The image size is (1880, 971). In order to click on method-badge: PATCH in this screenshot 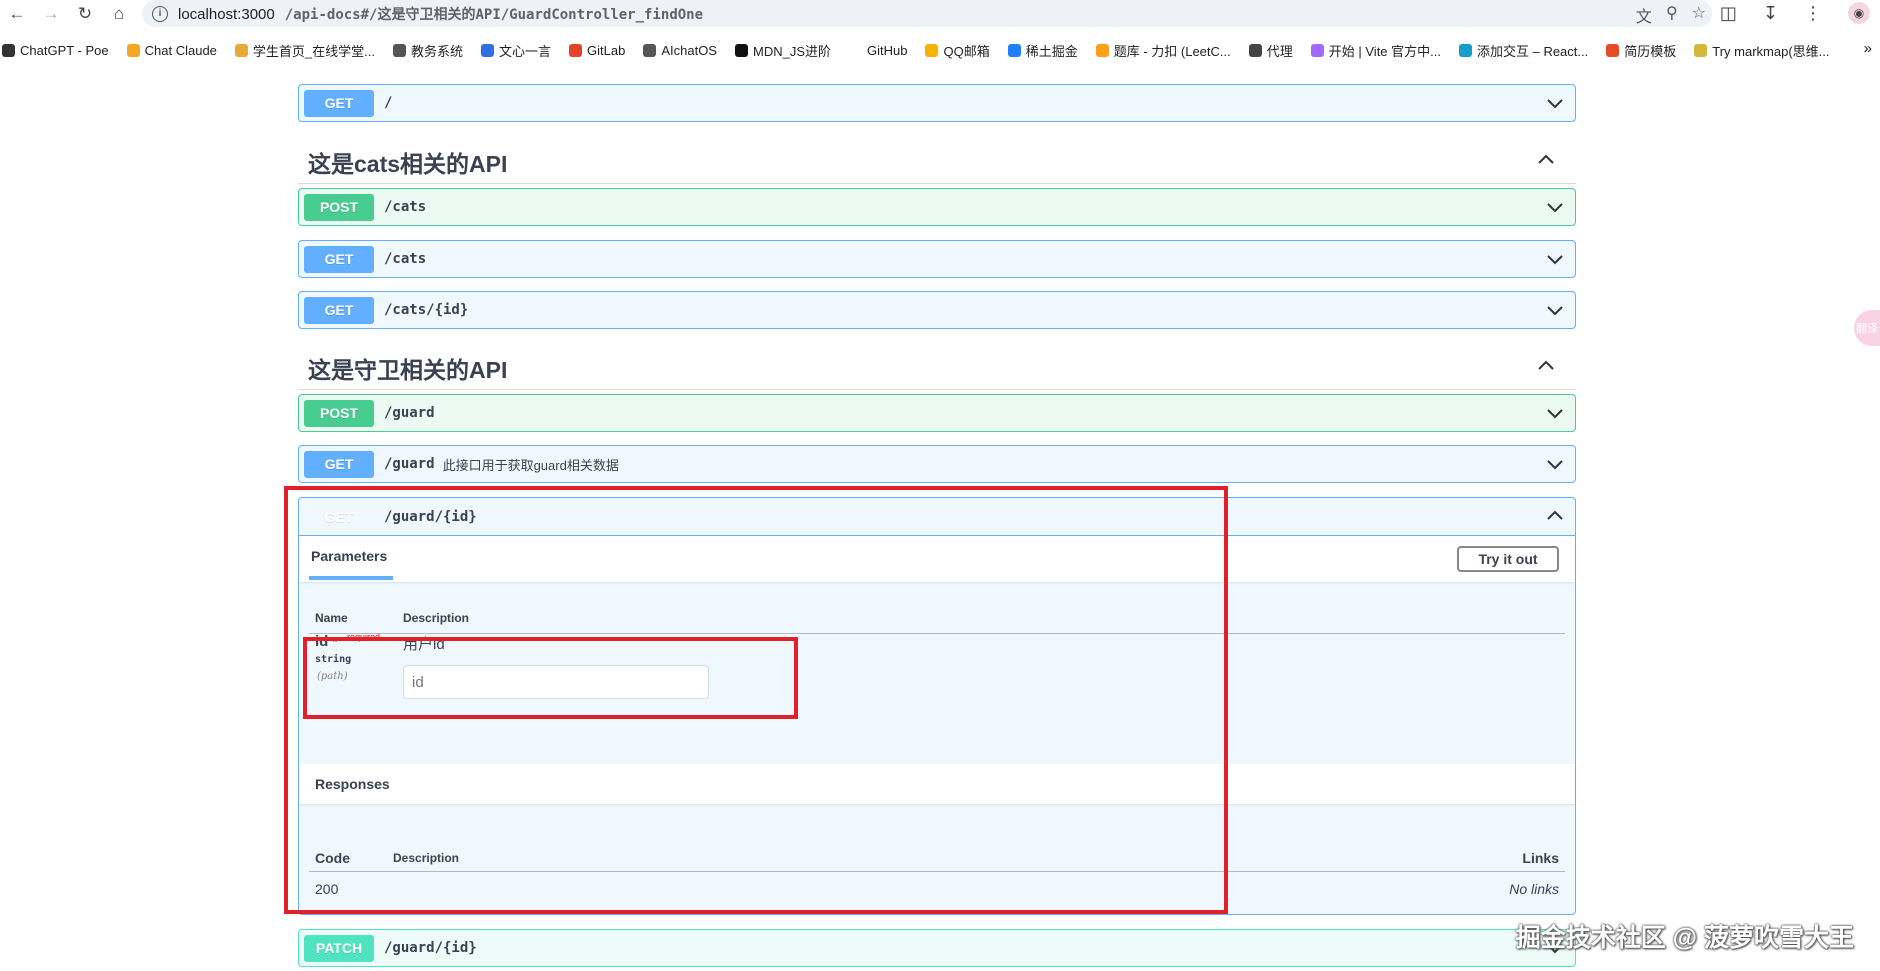, I will do `click(339, 948)`.